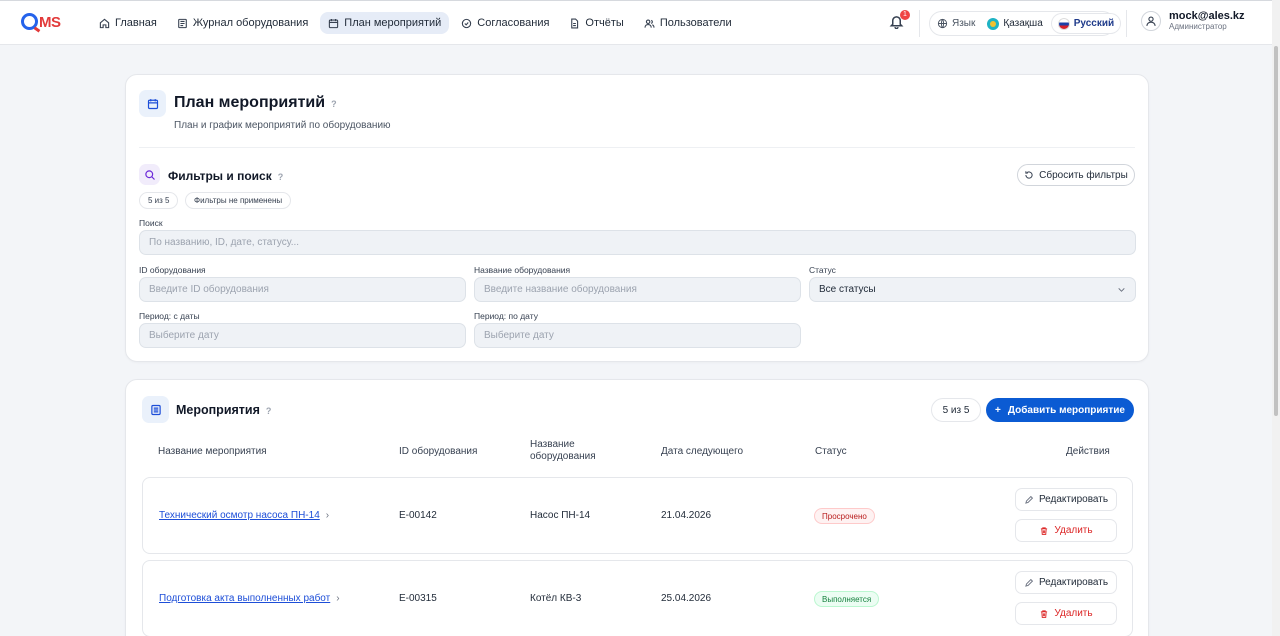  I want to click on plus-icon: +, so click(998, 410).